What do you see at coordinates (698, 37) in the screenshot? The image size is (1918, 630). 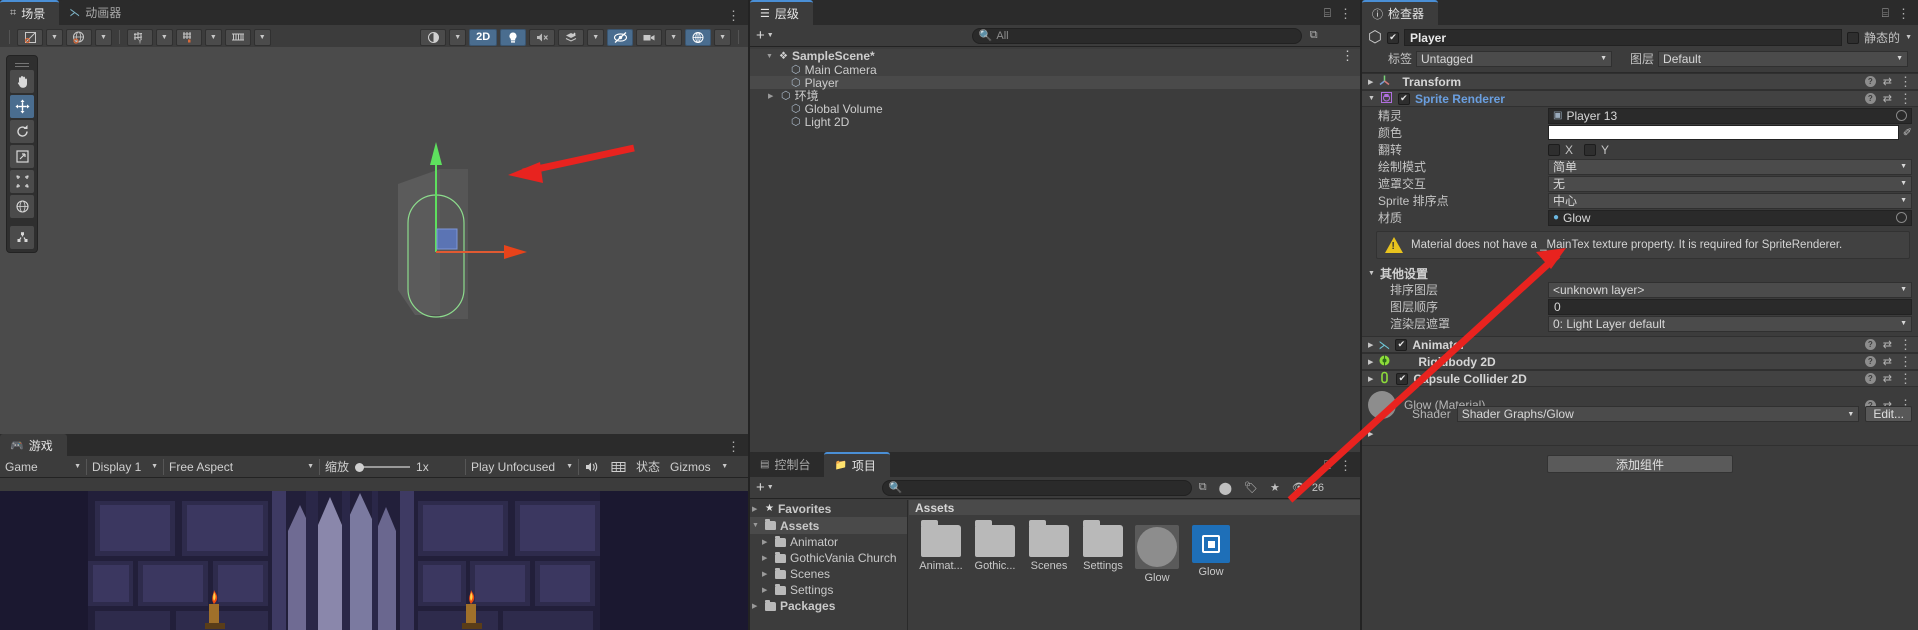 I see `gizmos-toggle-icon` at bounding box center [698, 37].